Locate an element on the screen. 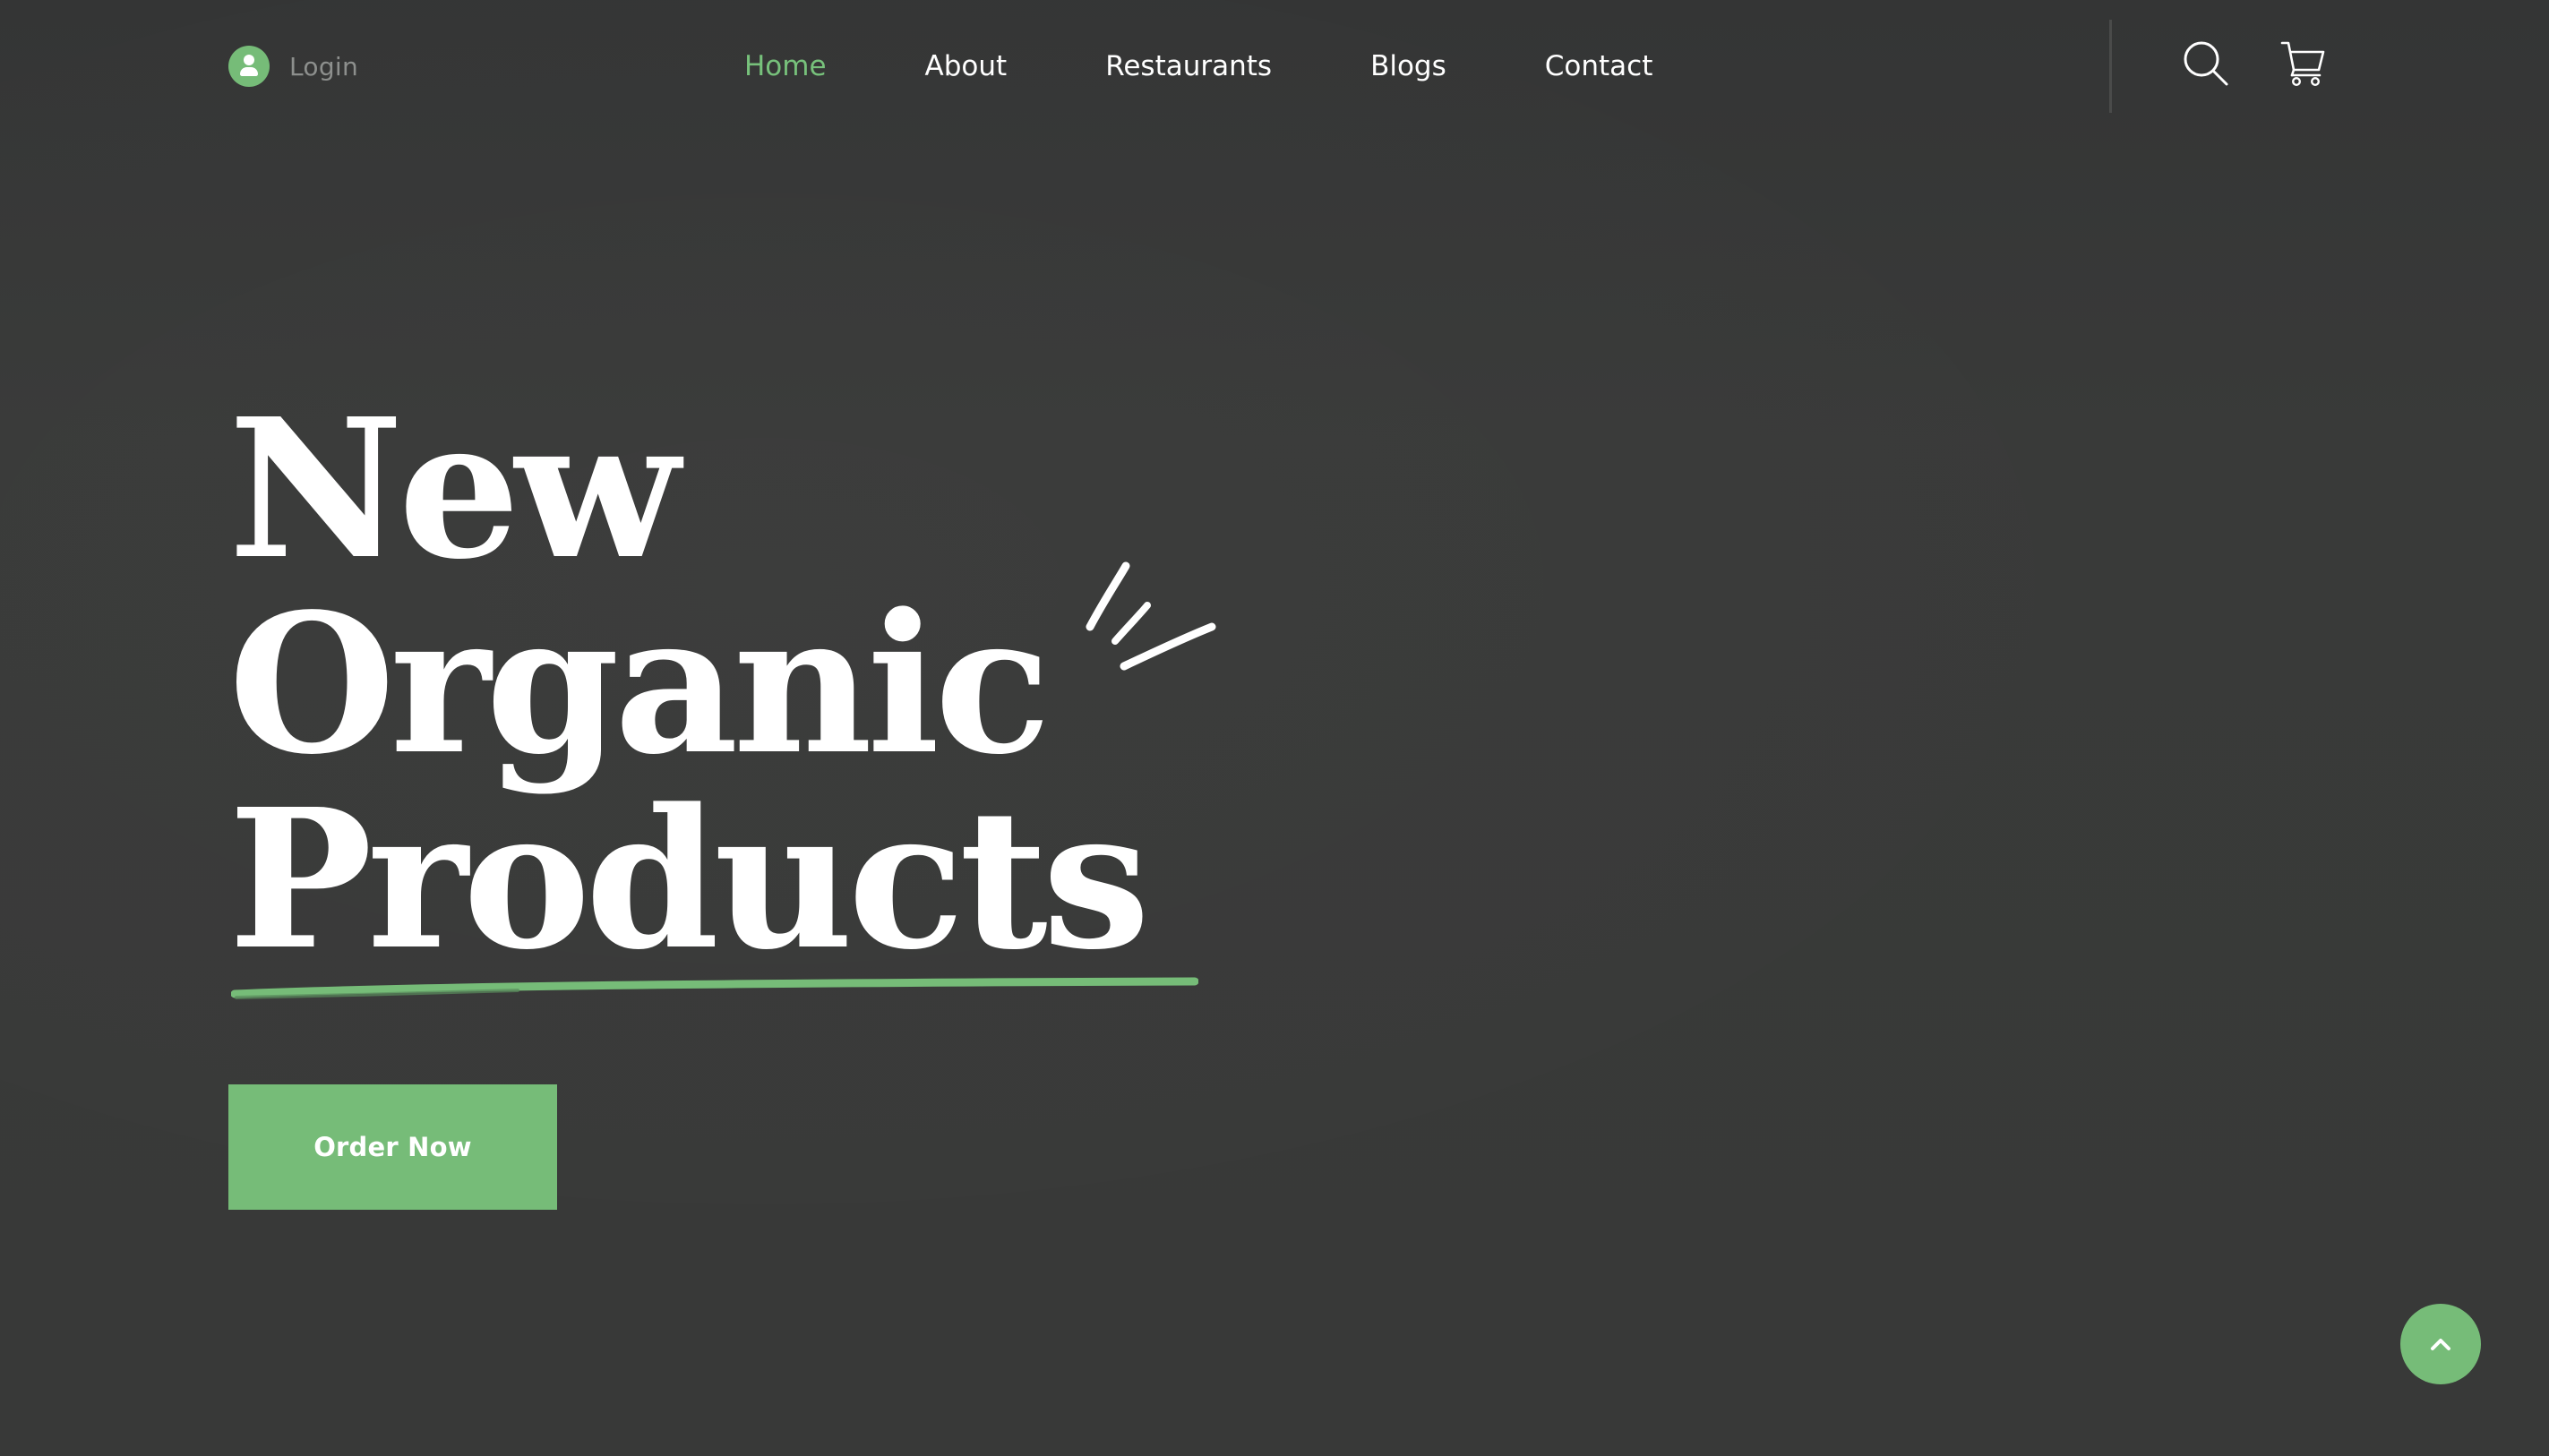 This screenshot has height=1456, width=2549. chevron-up-icon is located at coordinates (2440, 1344).